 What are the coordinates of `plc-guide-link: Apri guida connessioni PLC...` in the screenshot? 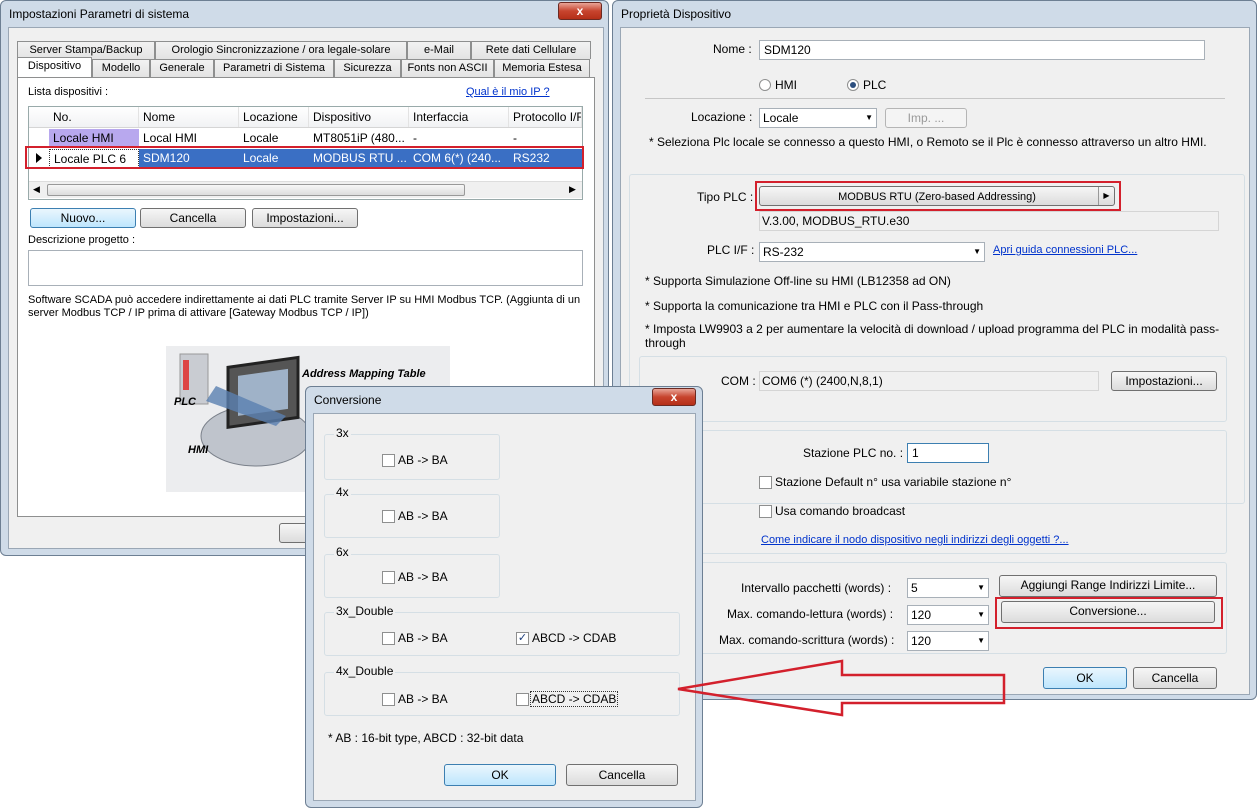 It's located at (1065, 250).